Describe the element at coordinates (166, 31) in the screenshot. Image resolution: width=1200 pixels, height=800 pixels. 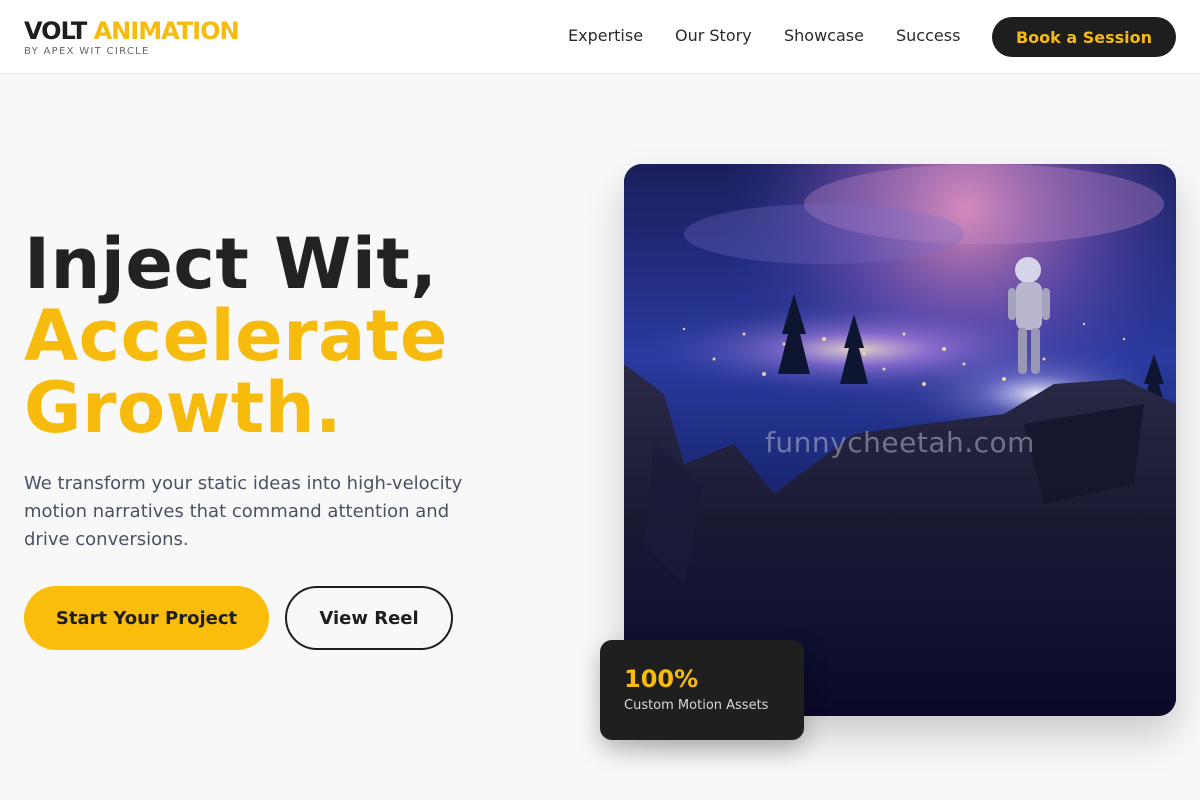
I see `logo-word-animation: ANIMATION` at that location.